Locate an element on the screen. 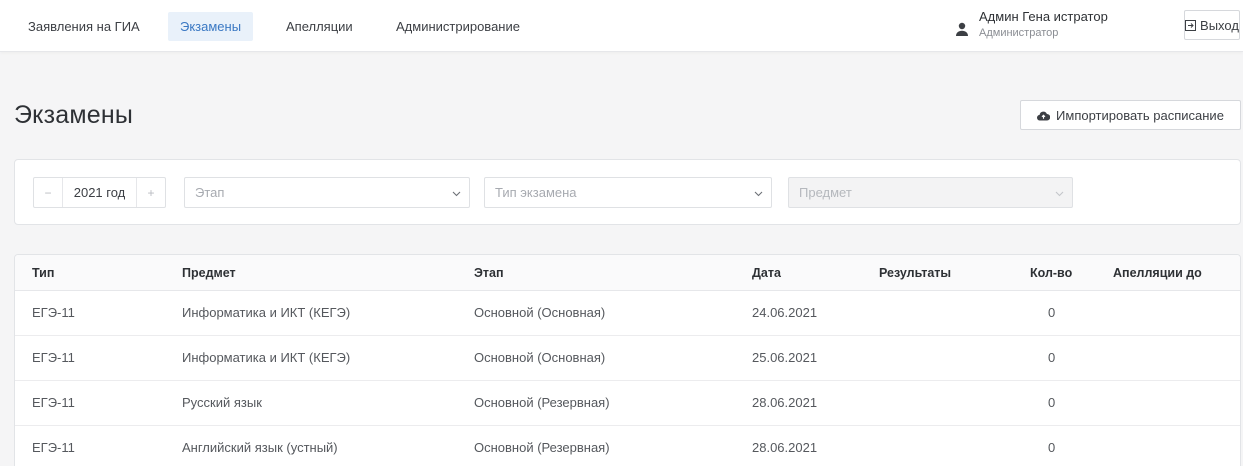  stage-select: Этап is located at coordinates (327, 192).